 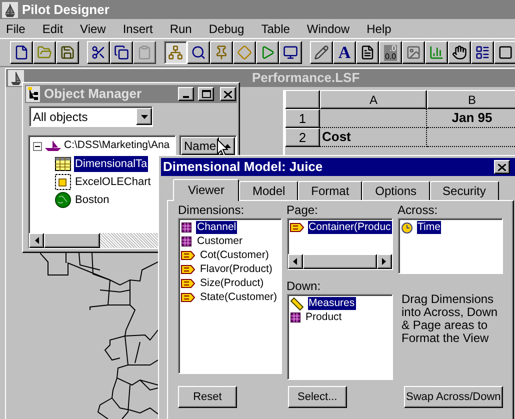 What do you see at coordinates (175, 52) in the screenshot?
I see `toolbar-button` at bounding box center [175, 52].